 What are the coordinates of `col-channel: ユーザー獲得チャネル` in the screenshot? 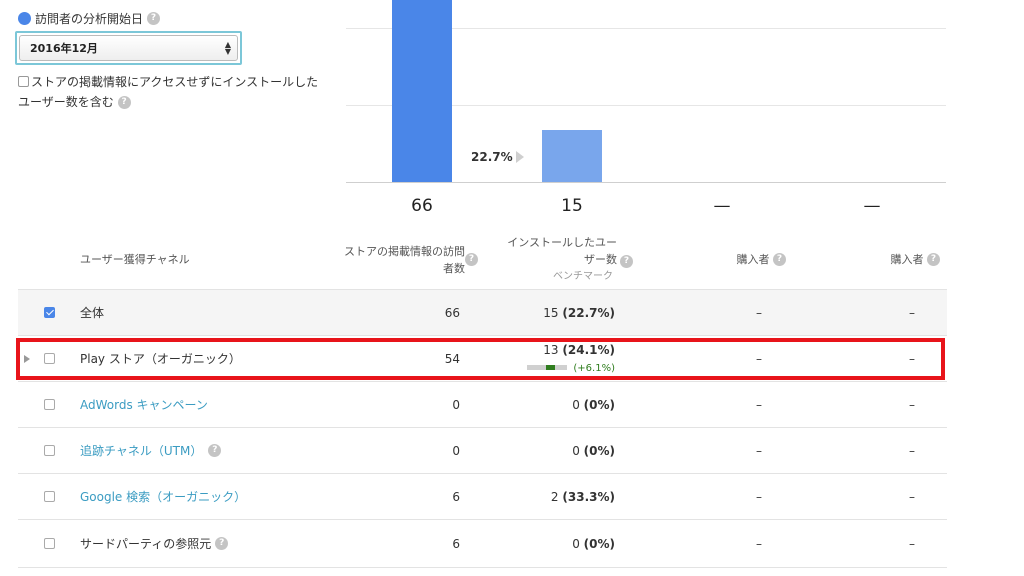 It's located at (135, 259).